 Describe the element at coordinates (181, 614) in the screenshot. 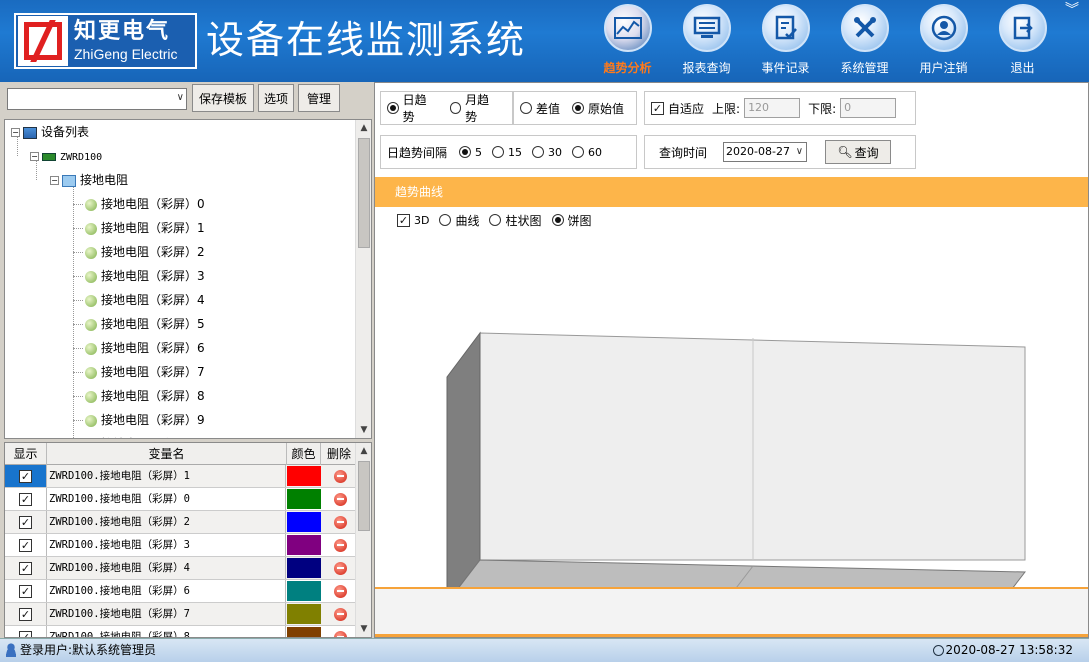

I see `table-row: ✓ ZWRD100.接地电阻（彩屏）7` at that location.